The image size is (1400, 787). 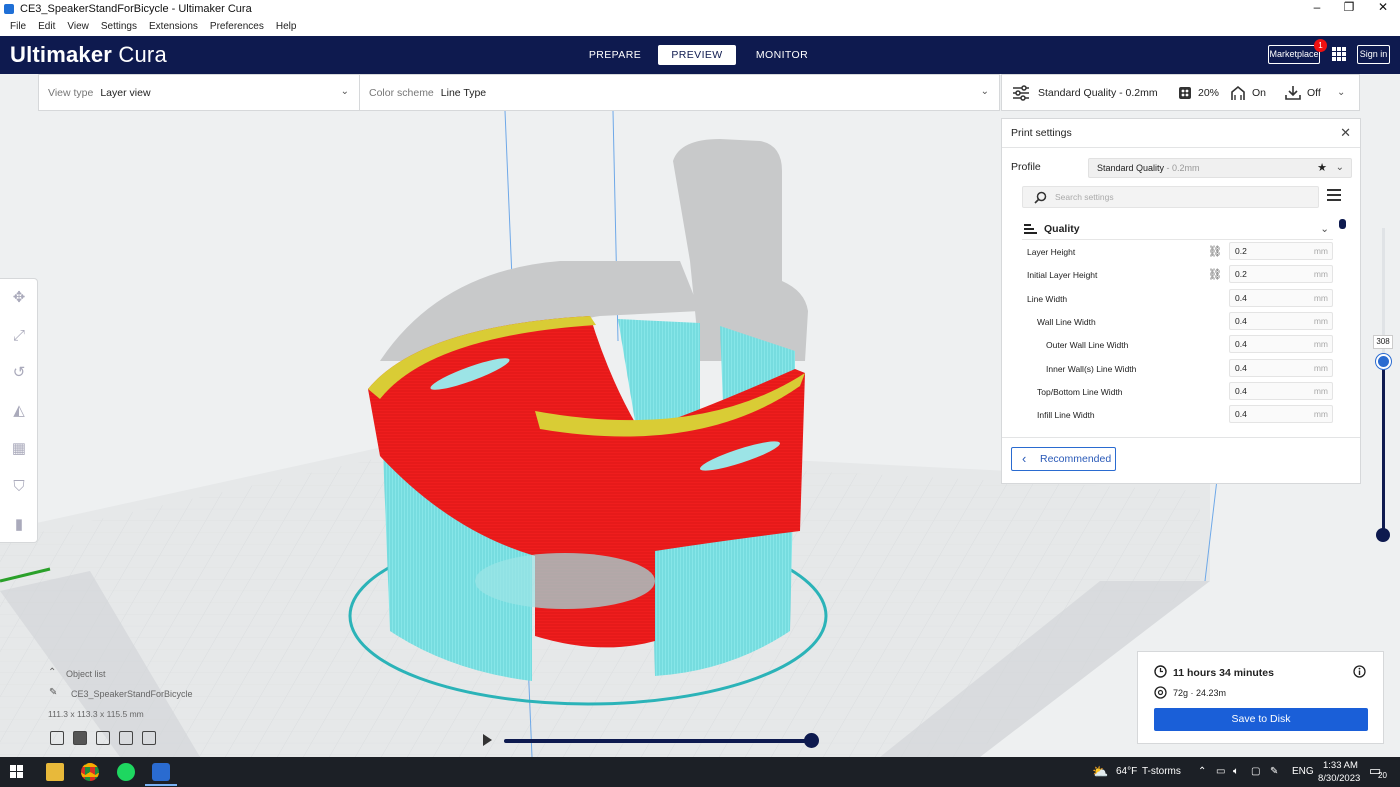 I want to click on setting-row: Outer Wall Line Width 0.4 mm, so click(x=1172, y=345).